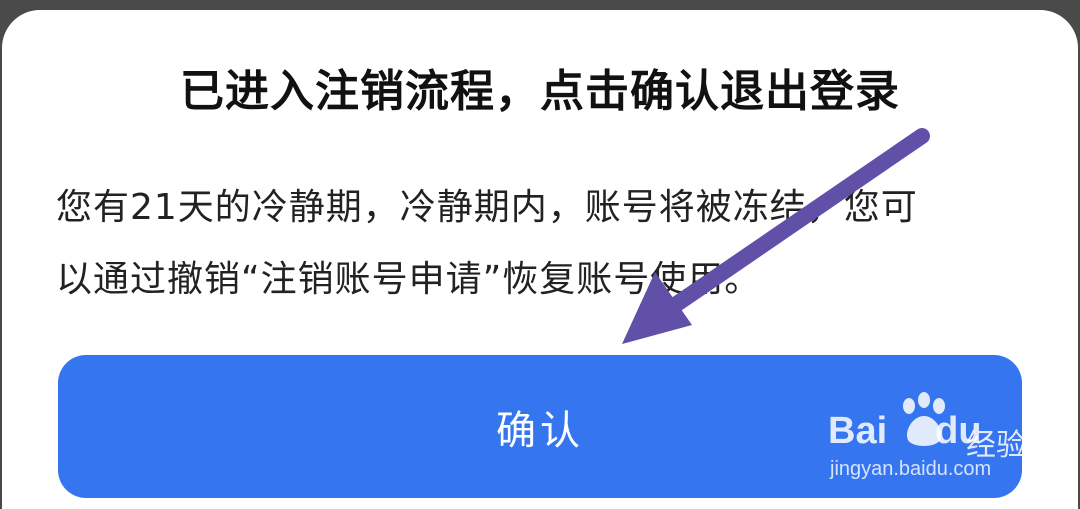  What do you see at coordinates (540, 91) in the screenshot?
I see `dialog-title: 已进入注销流程，点击确认退出登录` at bounding box center [540, 91].